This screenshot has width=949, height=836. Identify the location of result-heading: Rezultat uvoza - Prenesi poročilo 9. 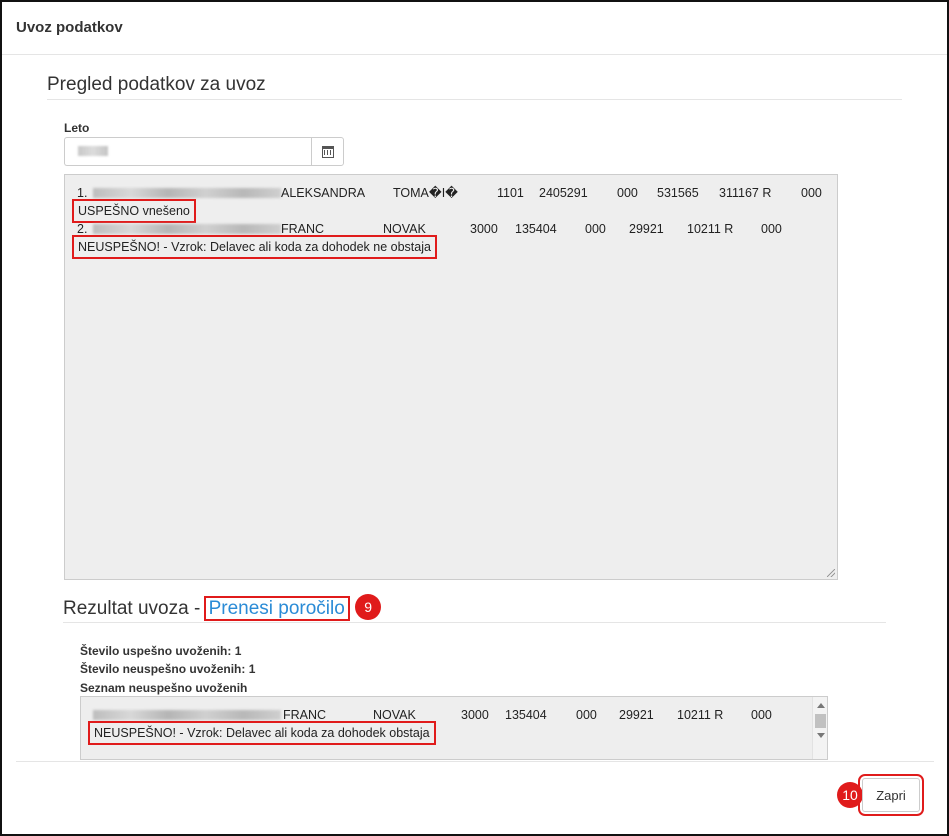
(474, 608).